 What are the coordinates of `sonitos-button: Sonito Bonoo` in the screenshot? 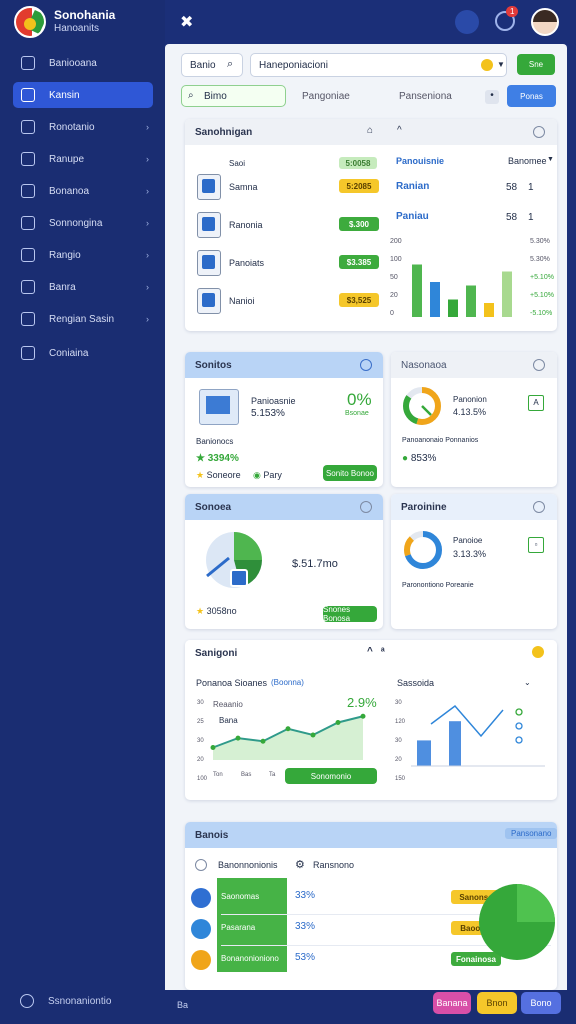 It's located at (350, 473).